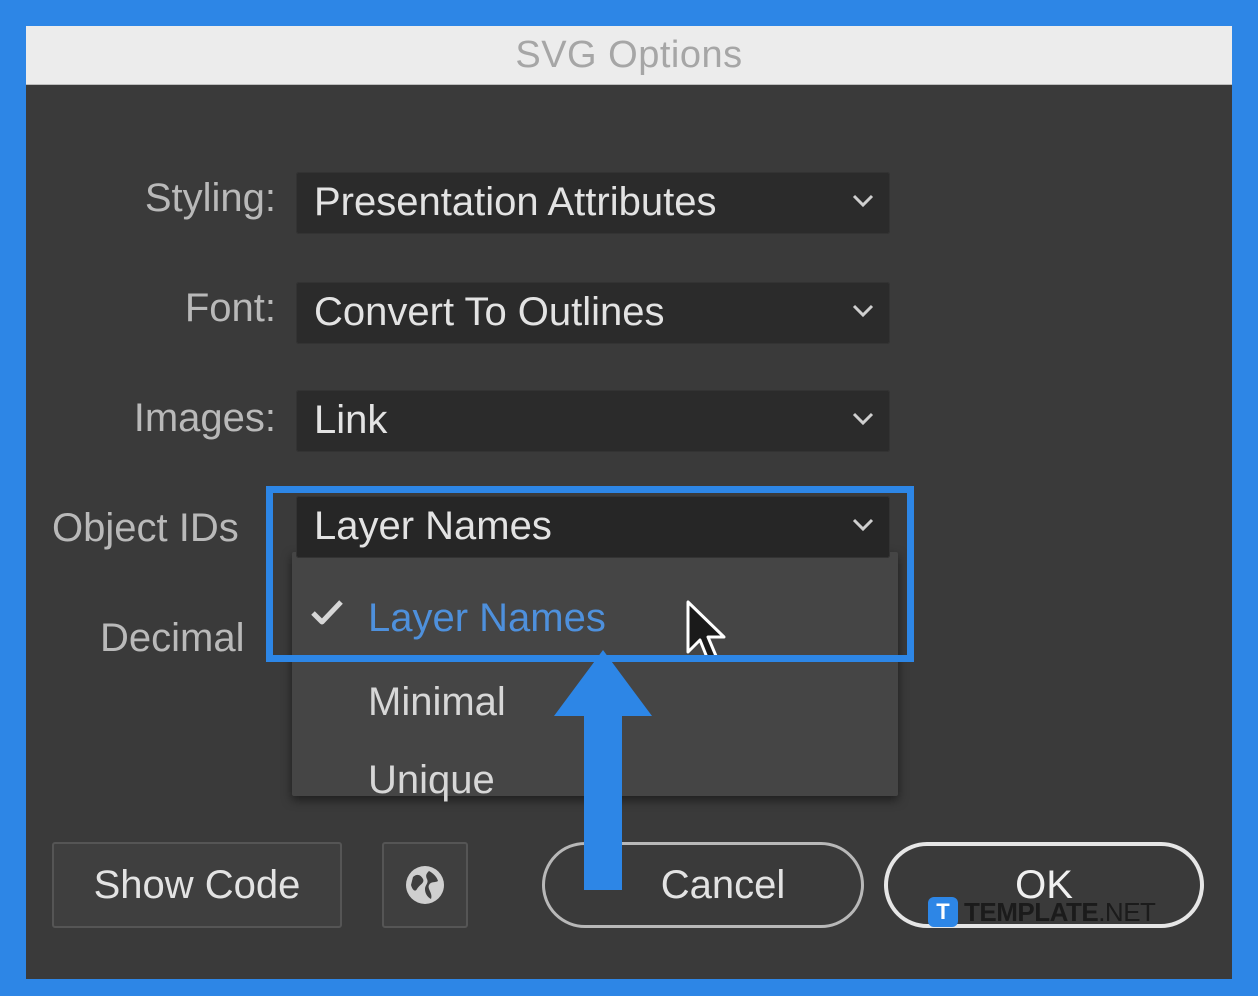  I want to click on highlight-box, so click(590, 574).